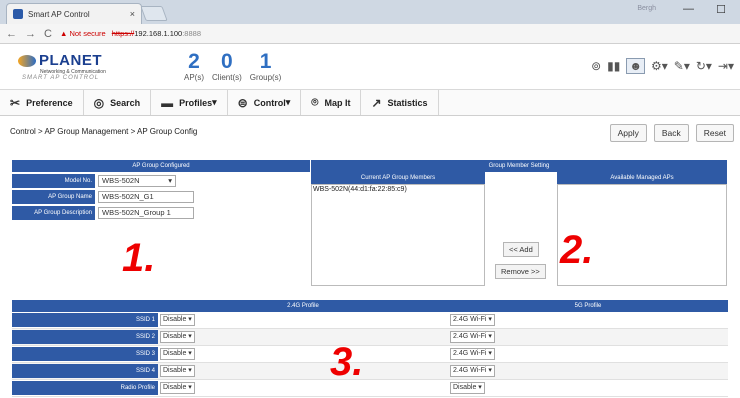 The width and height of the screenshot is (740, 398). I want to click on refresh-icon: ↻▾, so click(704, 66).